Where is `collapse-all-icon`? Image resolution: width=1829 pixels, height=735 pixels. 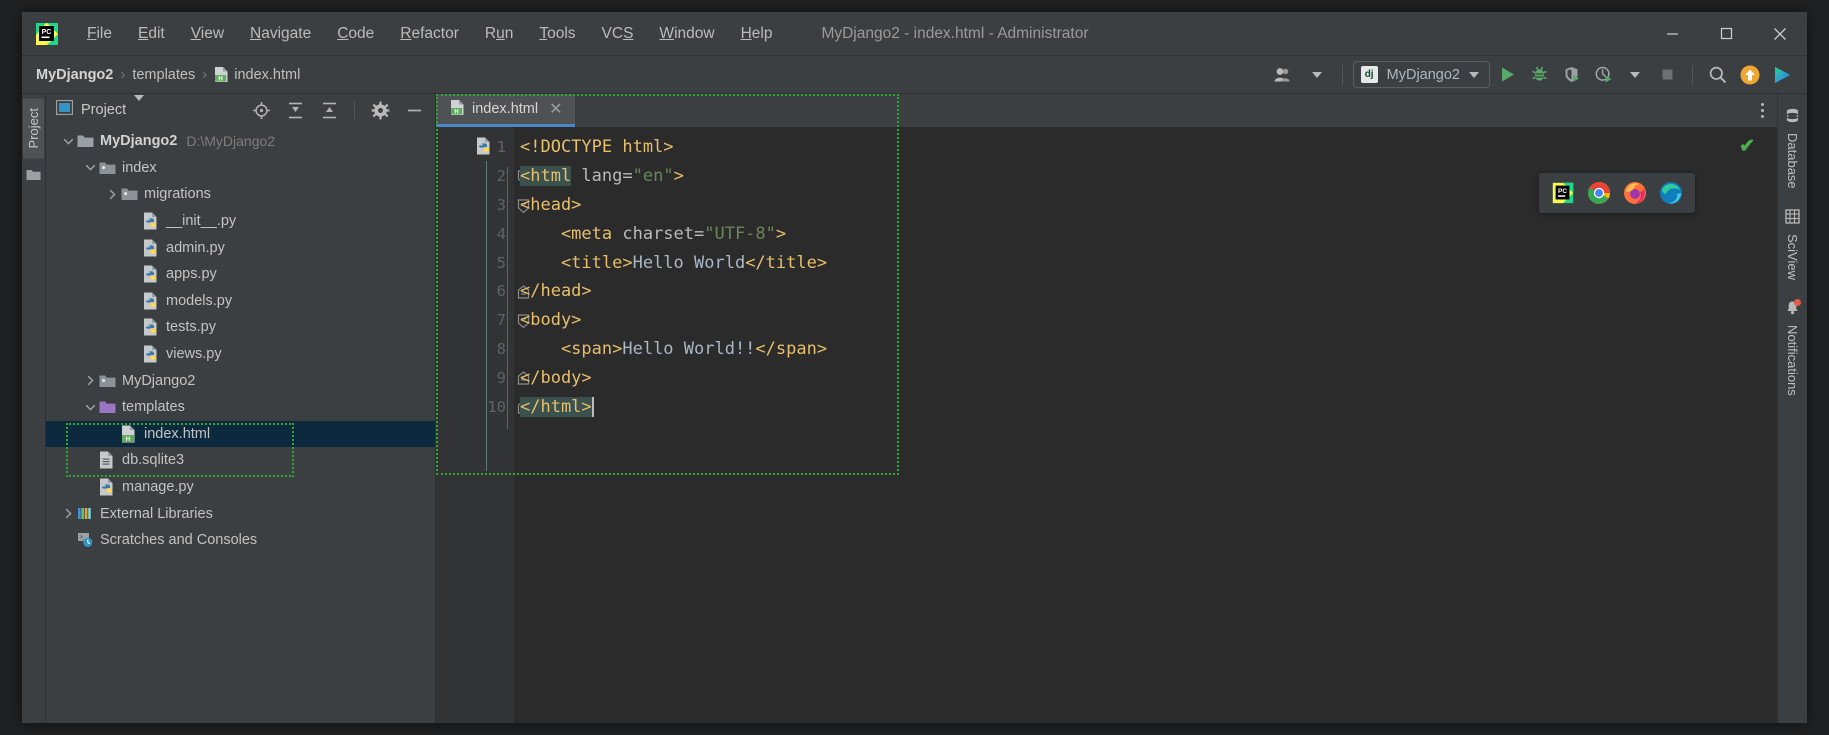
collapse-all-icon is located at coordinates (329, 110).